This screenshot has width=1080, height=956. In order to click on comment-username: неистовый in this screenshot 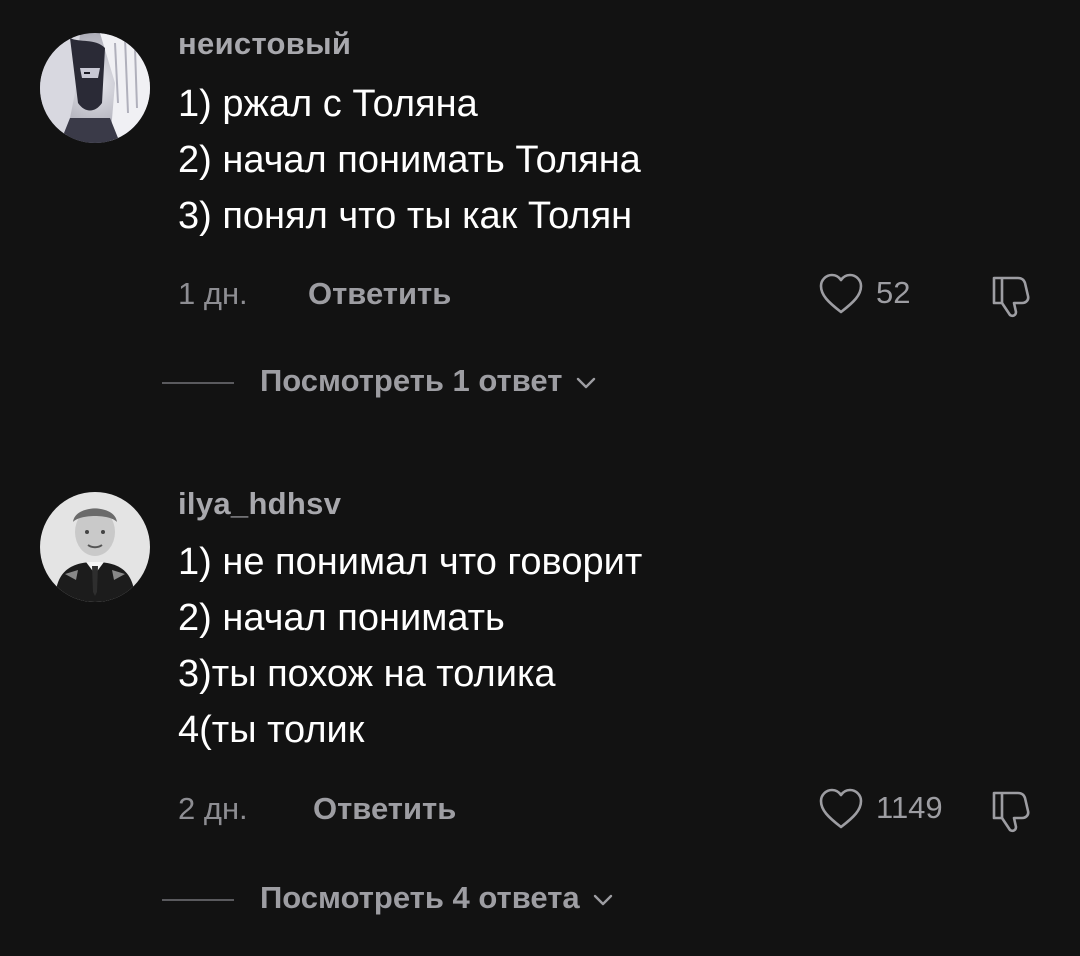, I will do `click(264, 44)`.